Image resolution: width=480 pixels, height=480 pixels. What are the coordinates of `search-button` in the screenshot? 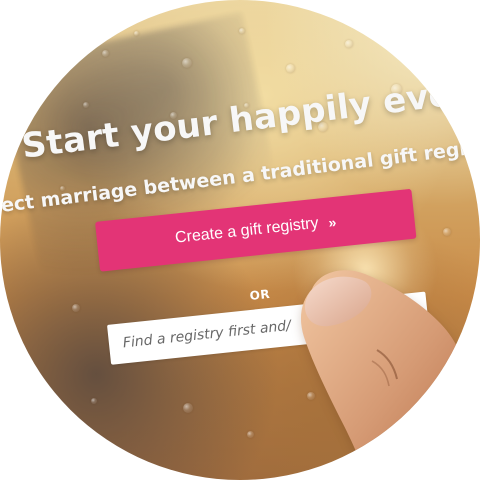 It's located at (405, 314).